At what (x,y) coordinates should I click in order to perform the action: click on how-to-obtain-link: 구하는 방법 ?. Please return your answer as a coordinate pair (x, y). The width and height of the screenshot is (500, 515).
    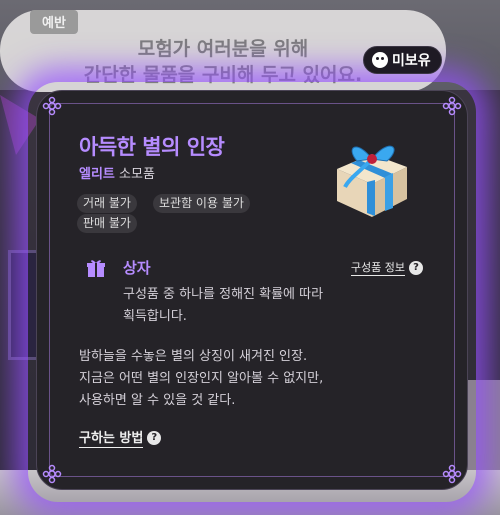
    Looking at the image, I should click on (120, 437).